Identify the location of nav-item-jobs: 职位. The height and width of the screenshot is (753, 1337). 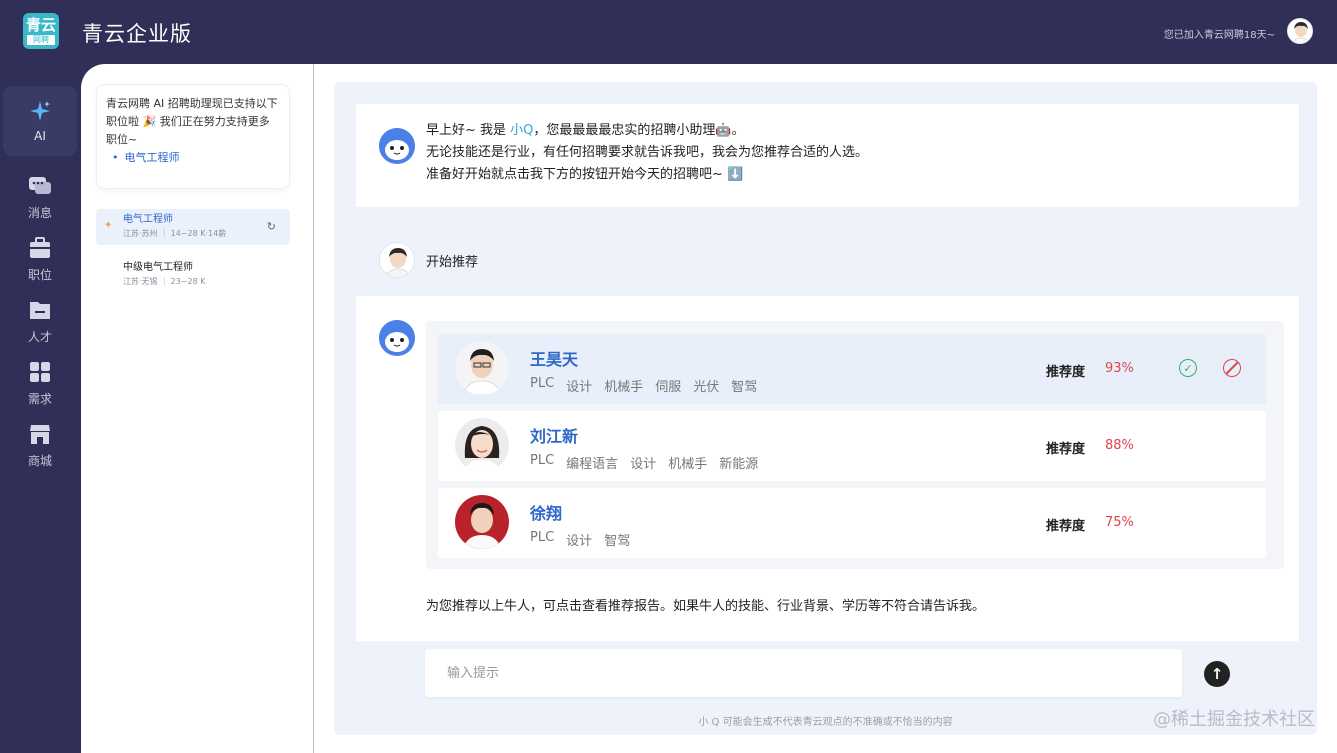
(40, 259).